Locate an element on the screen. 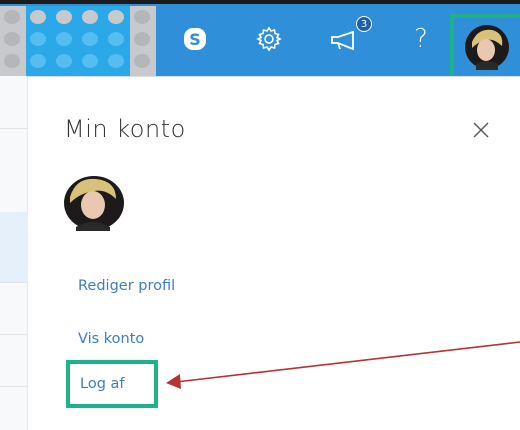 This screenshot has height=430, width=520. profile-avatar is located at coordinates (94, 202).